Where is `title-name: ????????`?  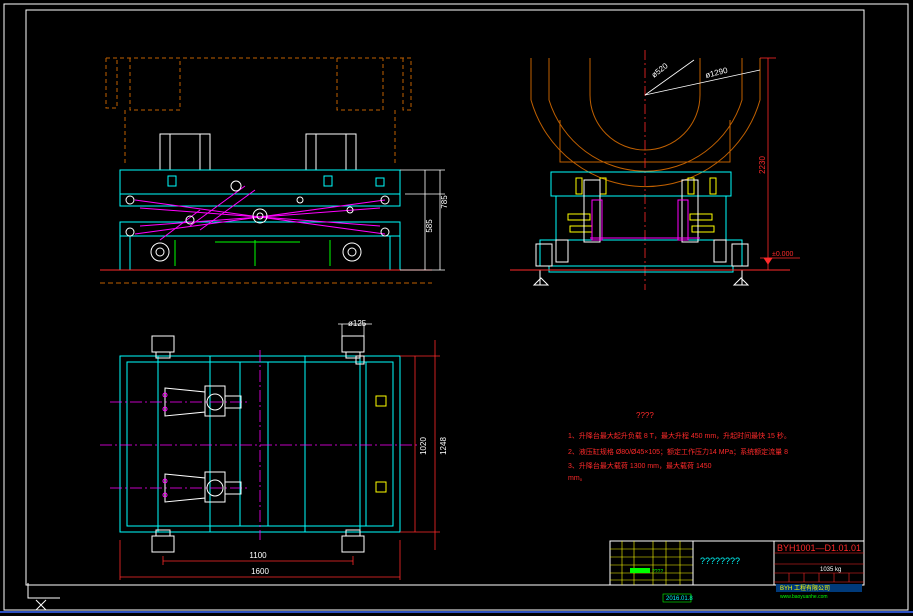
title-name: ???????? is located at coordinates (720, 561).